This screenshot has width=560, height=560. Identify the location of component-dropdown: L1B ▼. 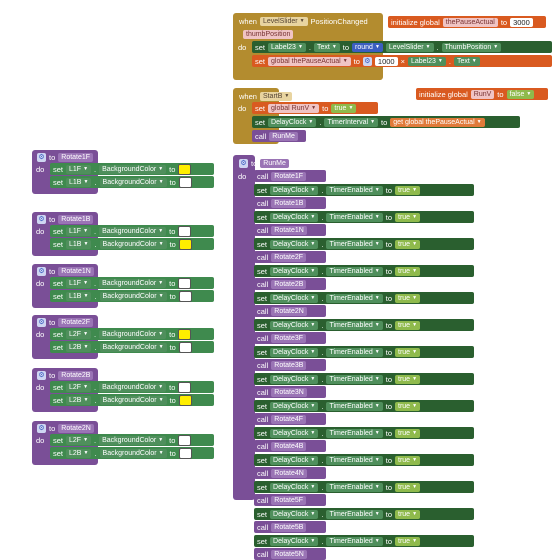
(79, 244).